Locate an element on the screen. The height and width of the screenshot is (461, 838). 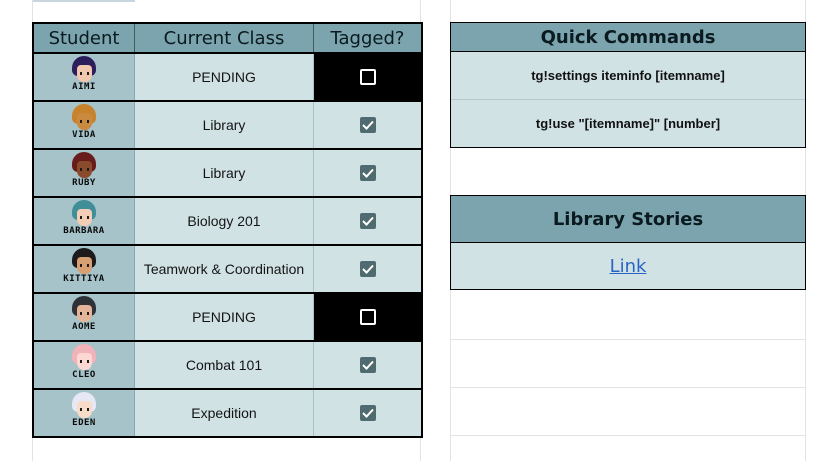
student-cell: RUBY is located at coordinates (84, 173).